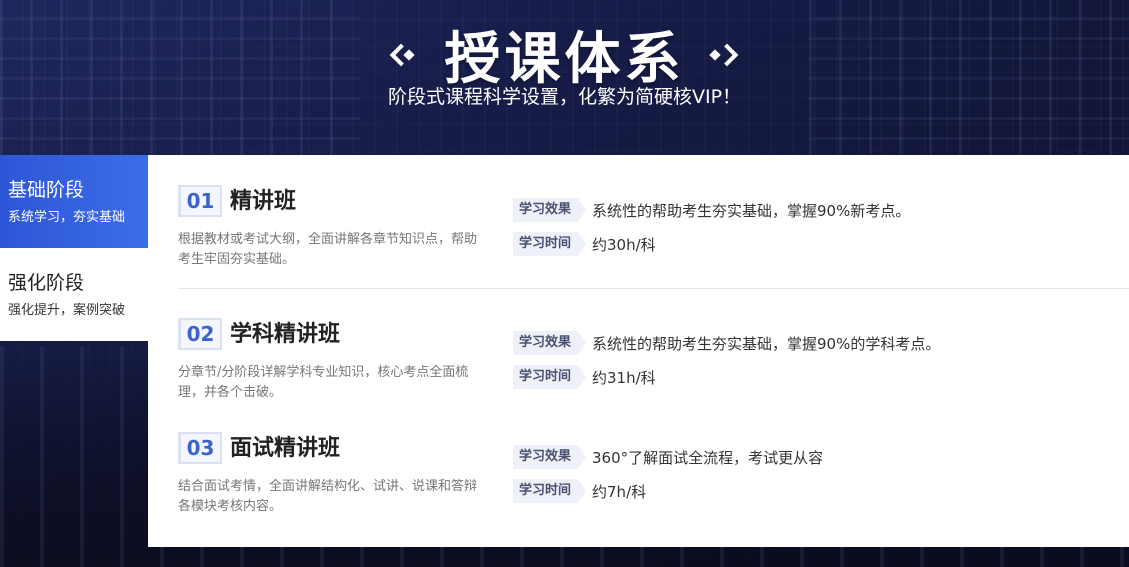 The width and height of the screenshot is (1129, 567). Describe the element at coordinates (46, 190) in the screenshot. I see `sidebar-item-title: 基础阶段` at that location.